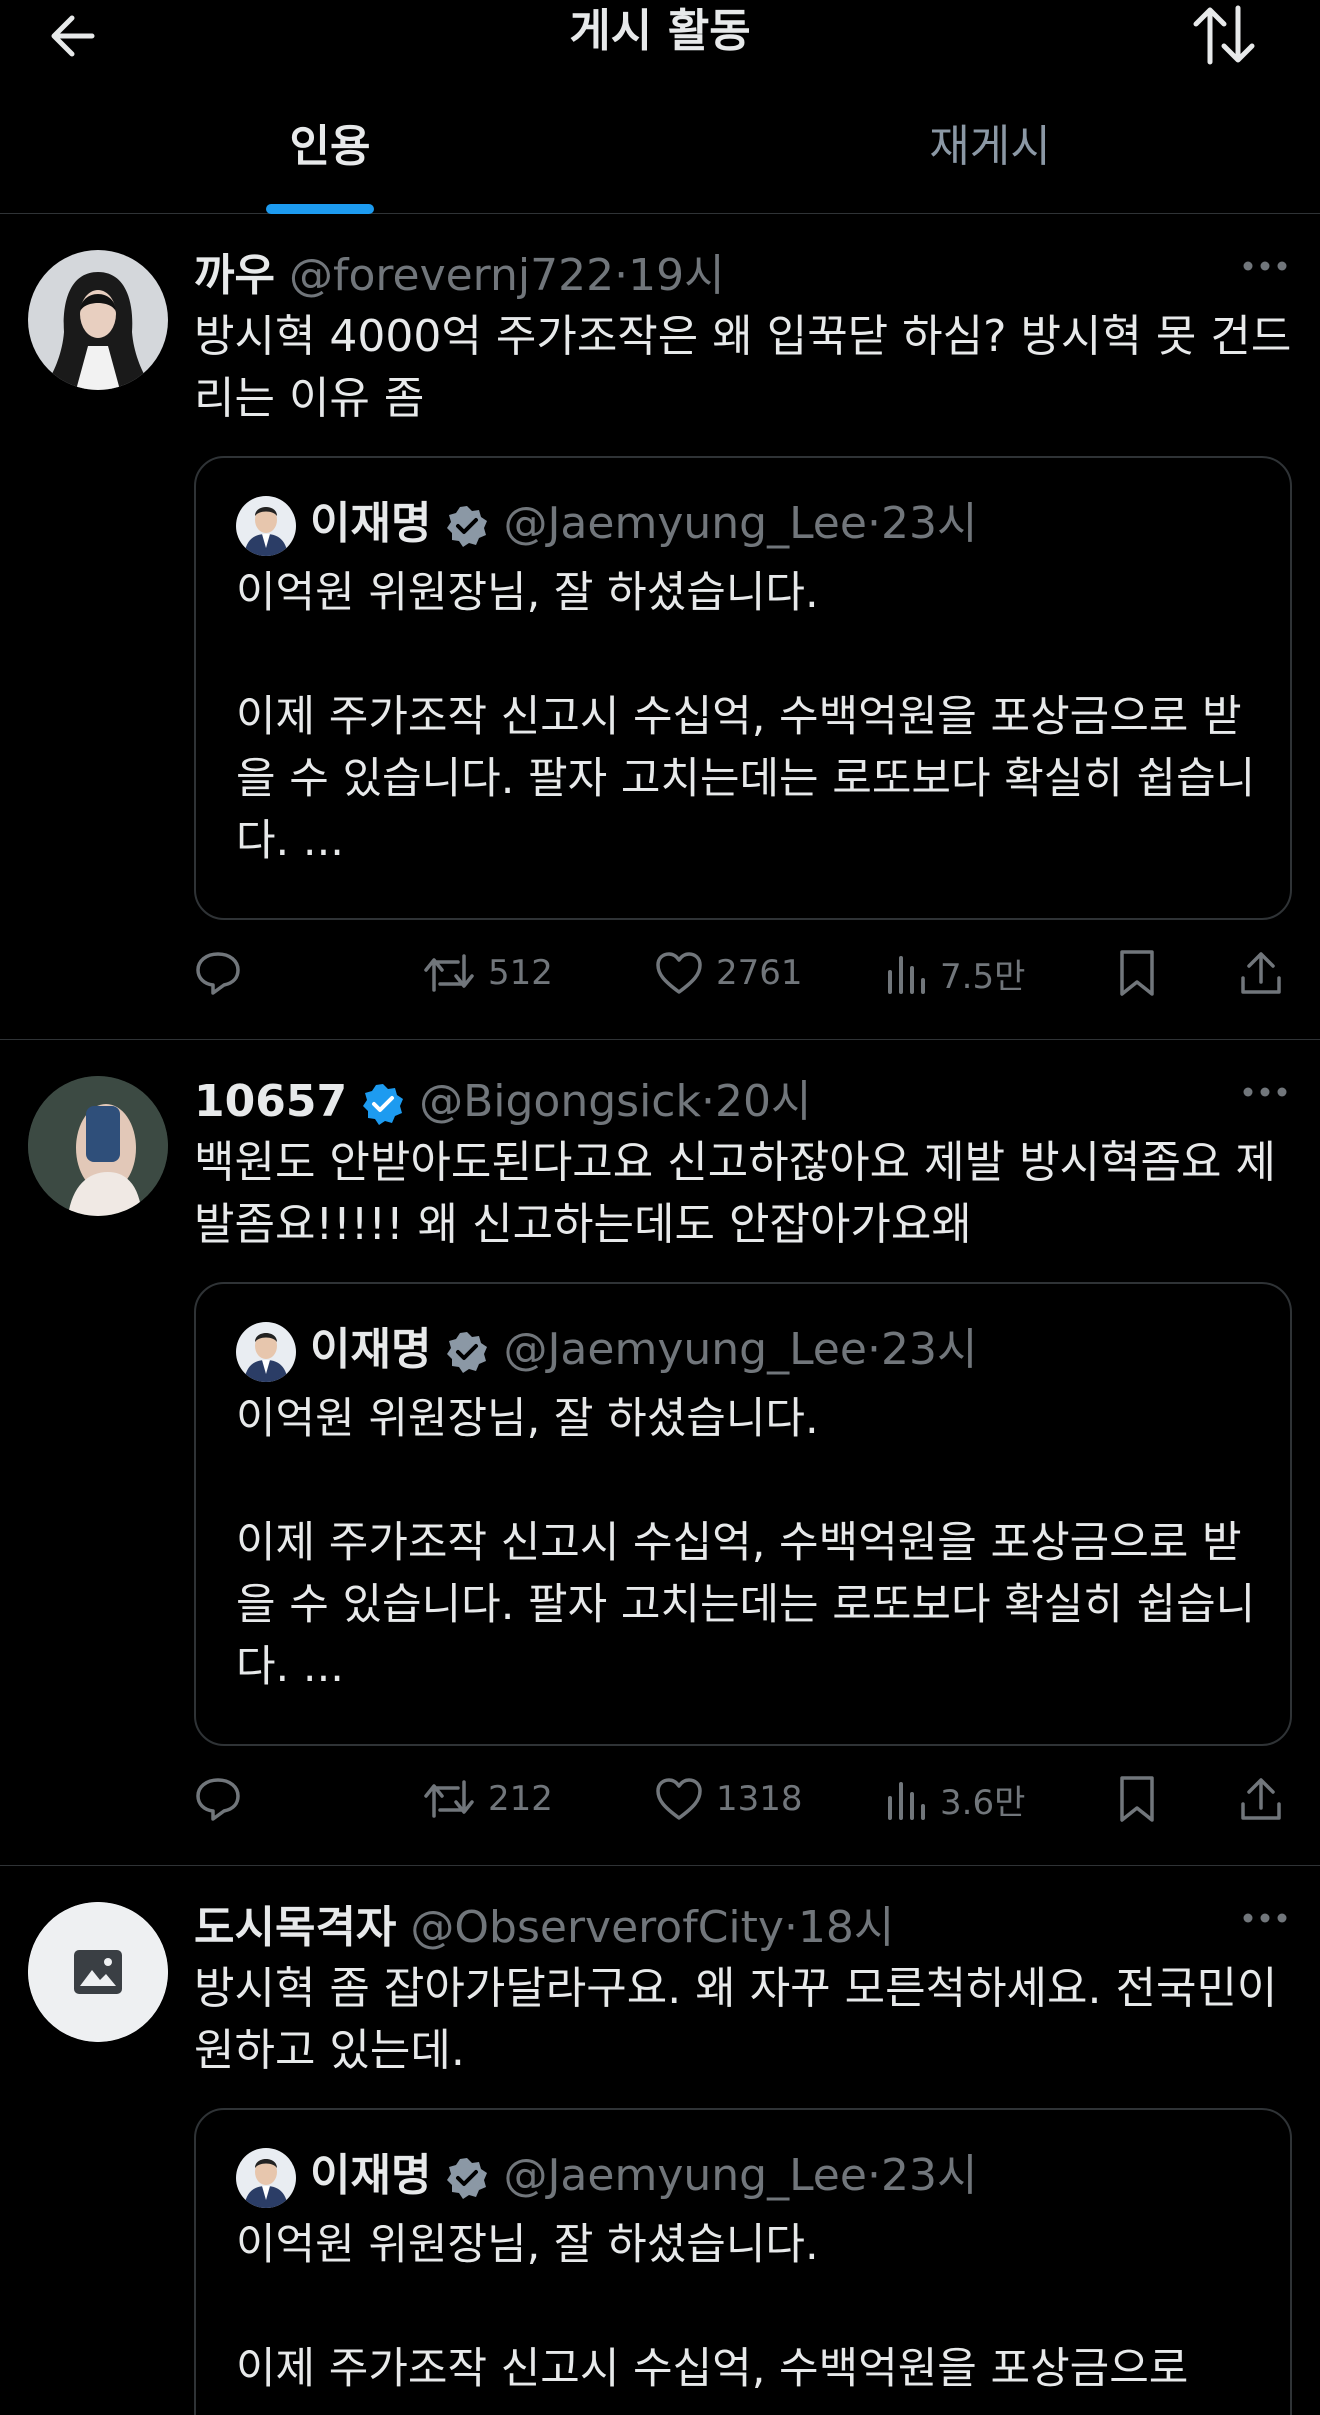  I want to click on top-bar: 게시 활동 인용 재게시, so click(660, 107).